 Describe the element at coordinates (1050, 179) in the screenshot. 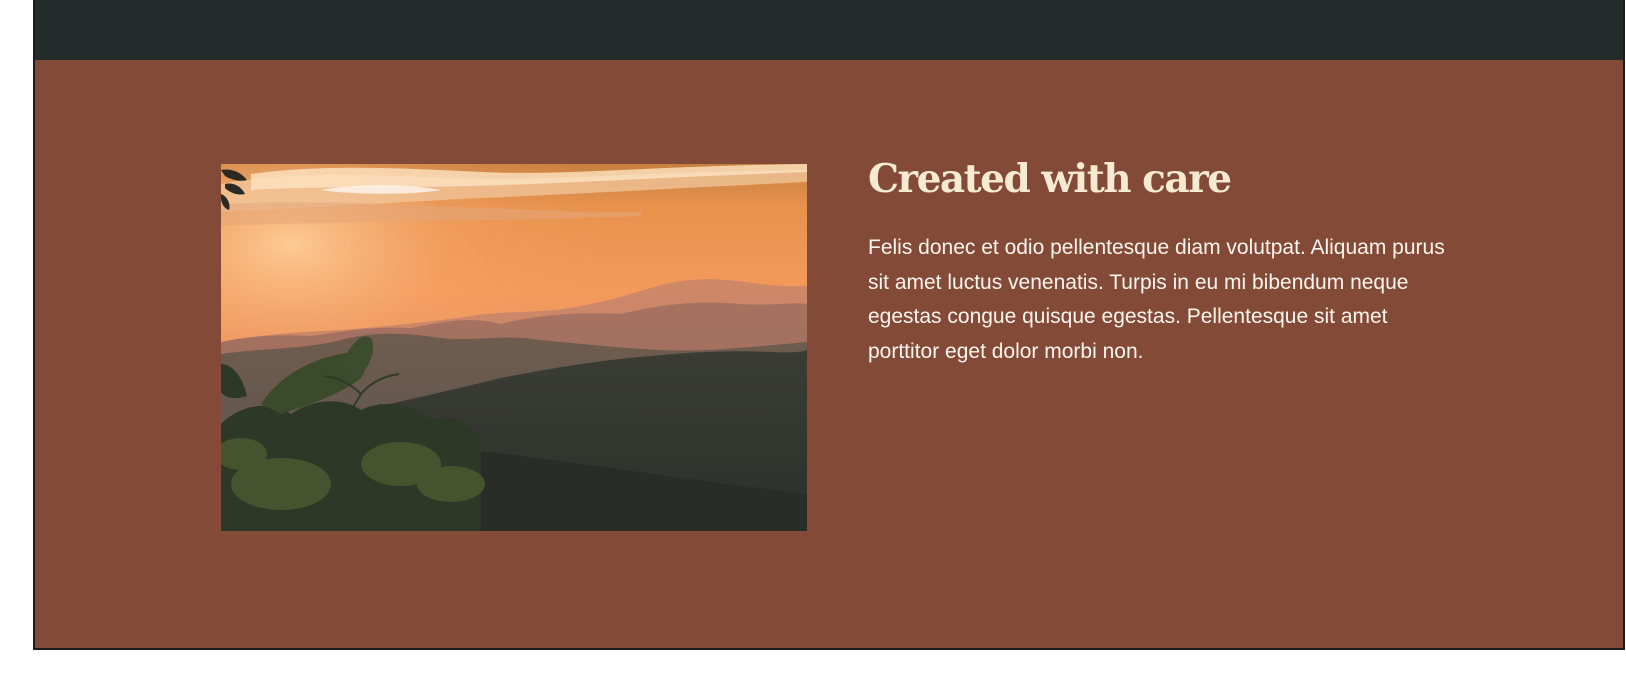

I see `section-heading: Created with care` at that location.